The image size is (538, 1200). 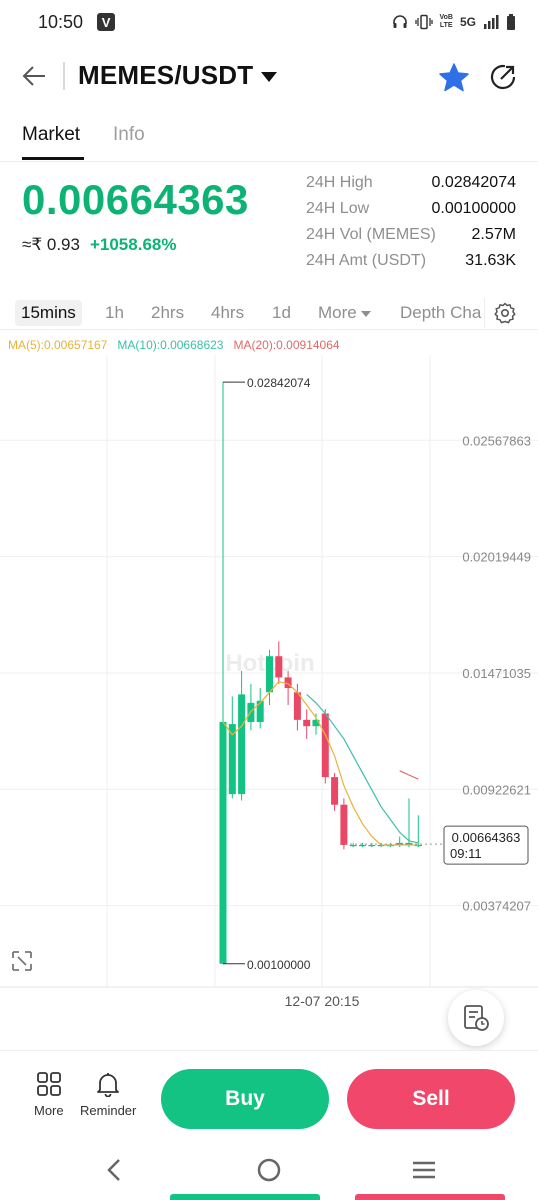 What do you see at coordinates (108, 1085) in the screenshot?
I see `bell-icon` at bounding box center [108, 1085].